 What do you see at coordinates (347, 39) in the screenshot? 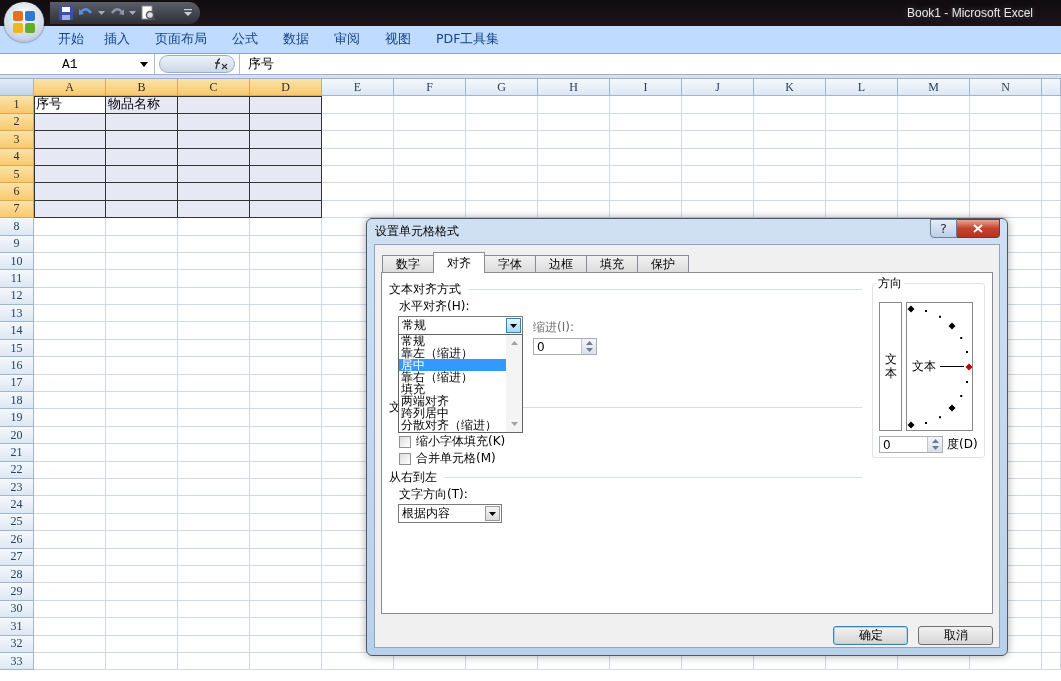
I see `ribbon-tab: 审阅` at bounding box center [347, 39].